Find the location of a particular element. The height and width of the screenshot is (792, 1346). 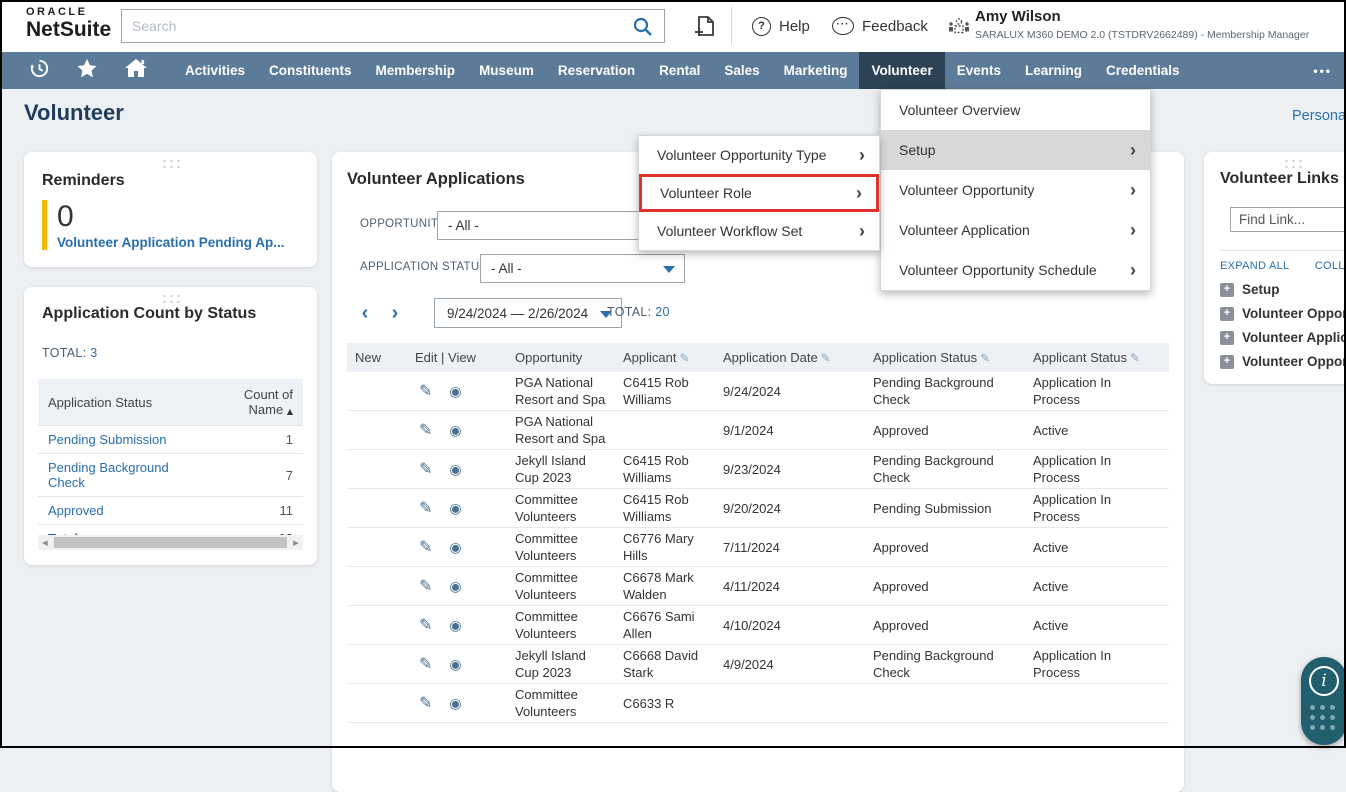

status-link: Pending Submission is located at coordinates (118, 439).